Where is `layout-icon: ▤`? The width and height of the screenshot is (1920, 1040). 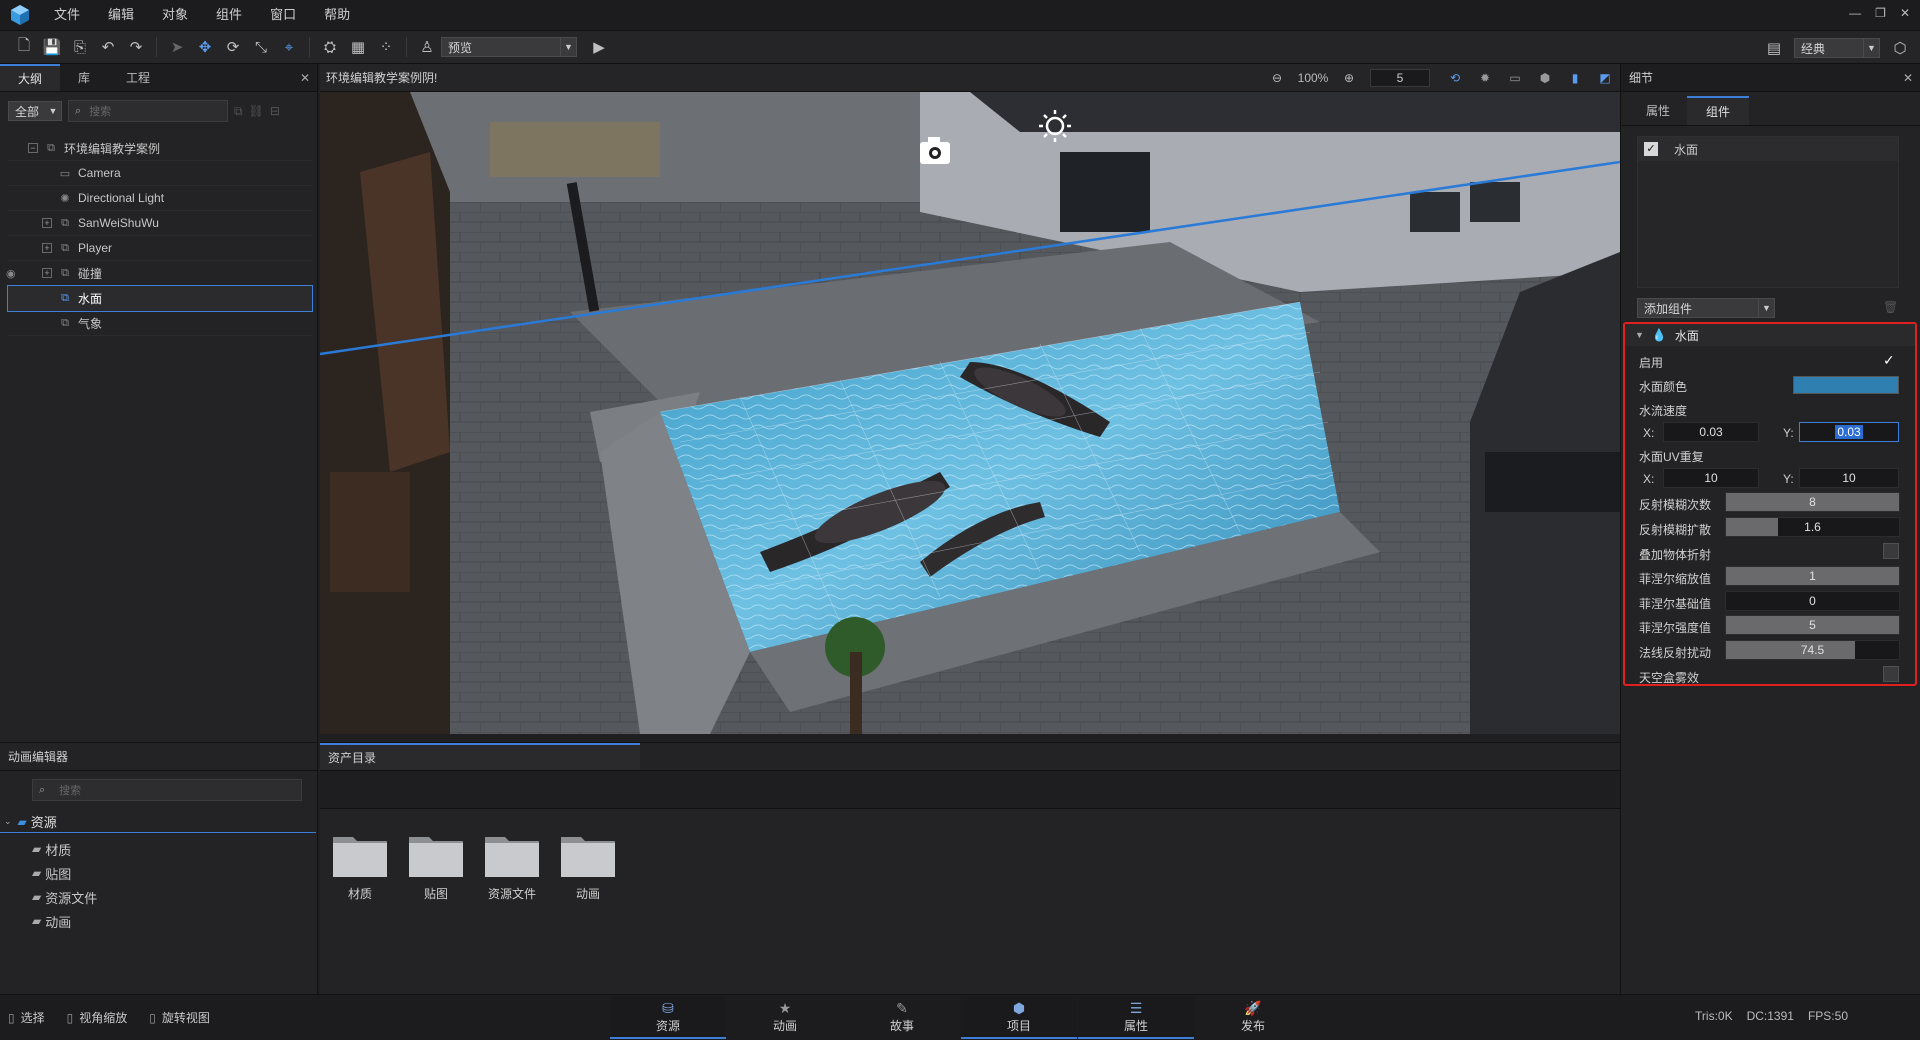 layout-icon: ▤ is located at coordinates (1774, 48).